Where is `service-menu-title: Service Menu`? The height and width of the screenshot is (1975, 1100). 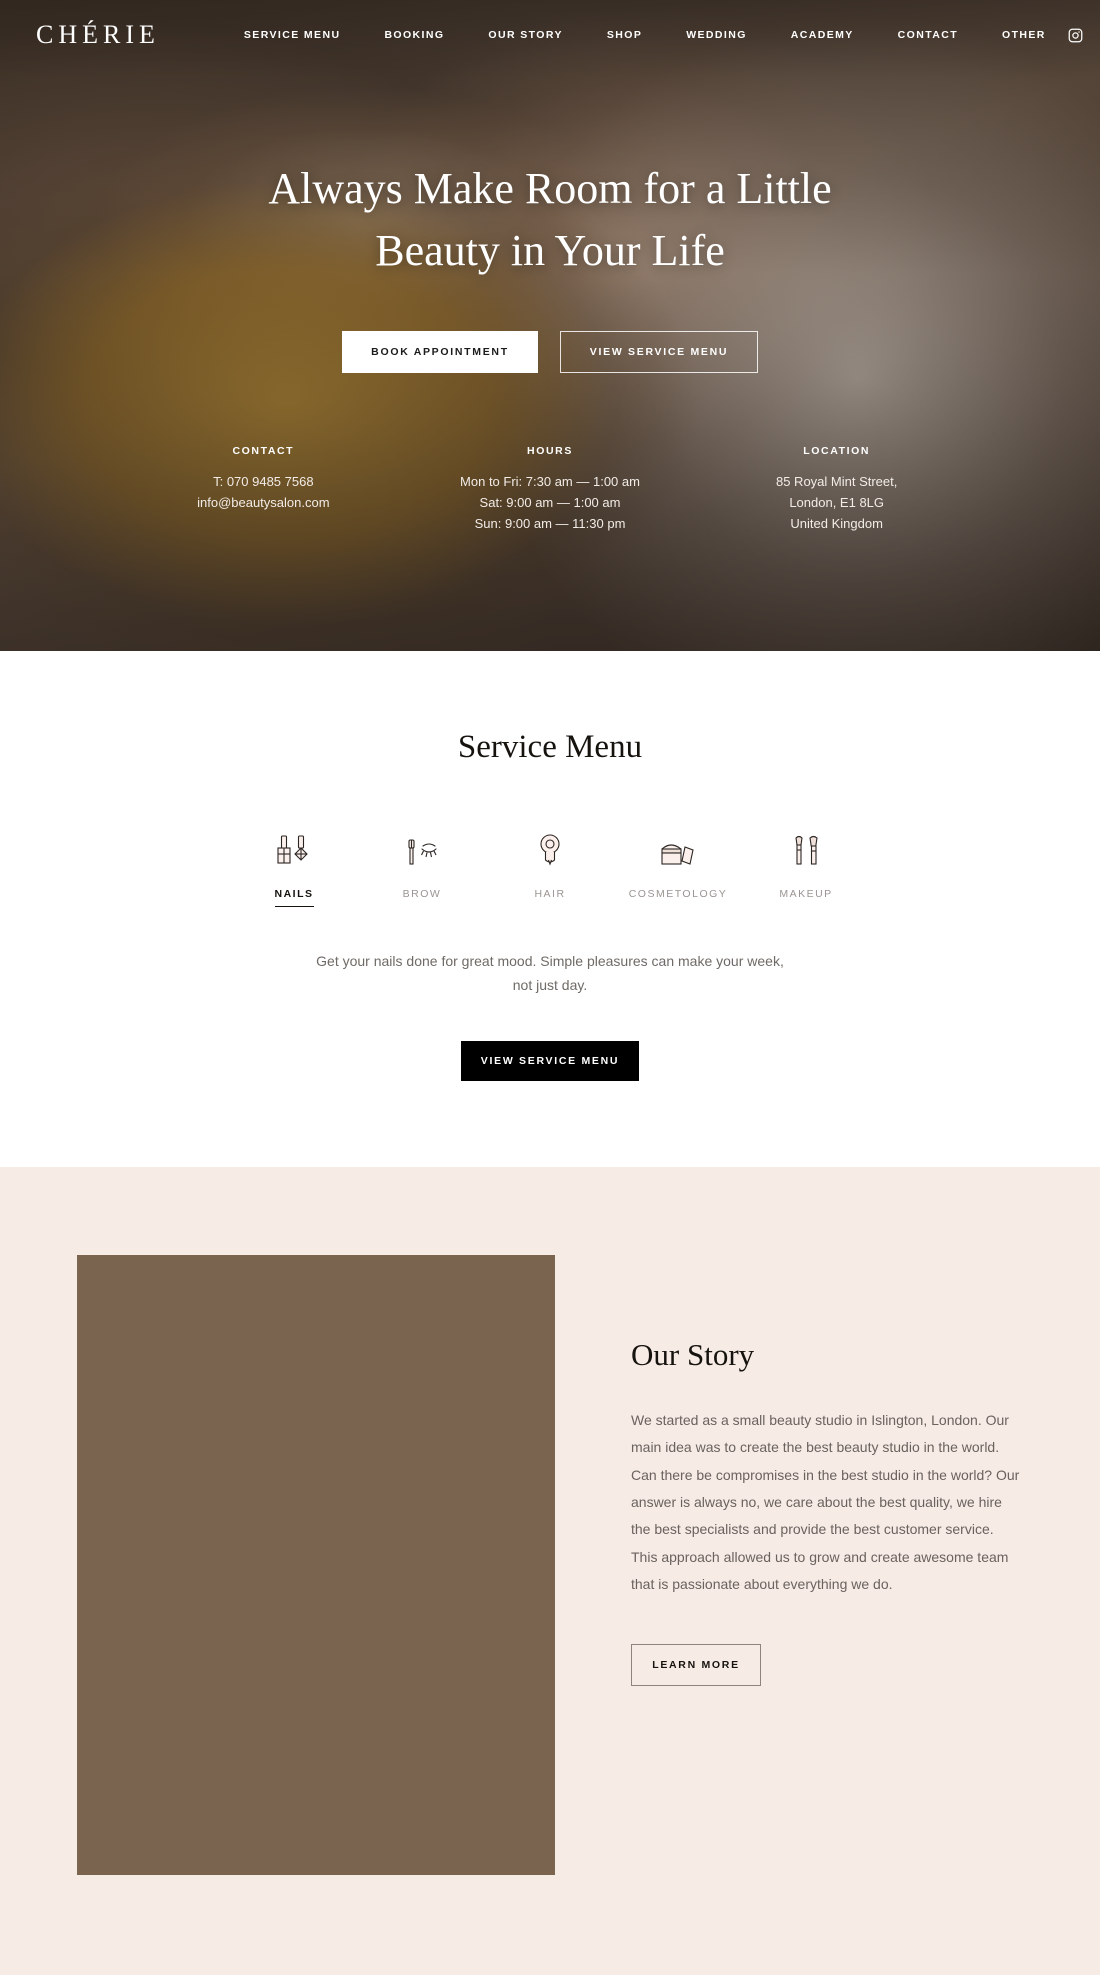
service-menu-title: Service Menu is located at coordinates (550, 747).